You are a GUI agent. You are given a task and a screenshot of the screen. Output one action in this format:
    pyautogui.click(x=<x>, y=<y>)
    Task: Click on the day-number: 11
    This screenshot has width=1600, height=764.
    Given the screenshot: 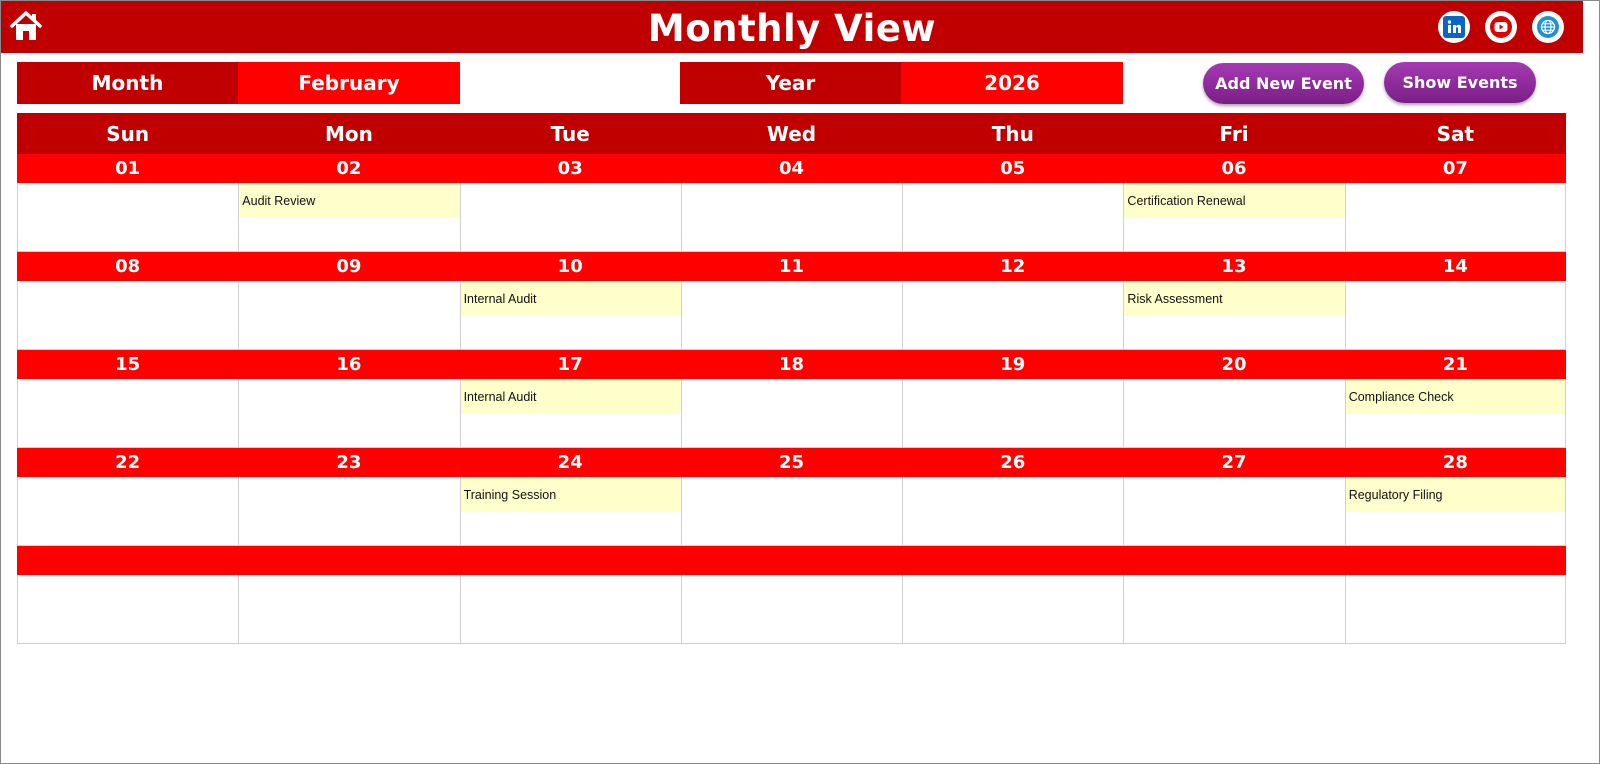 What is the action you would take?
    pyautogui.click(x=791, y=266)
    